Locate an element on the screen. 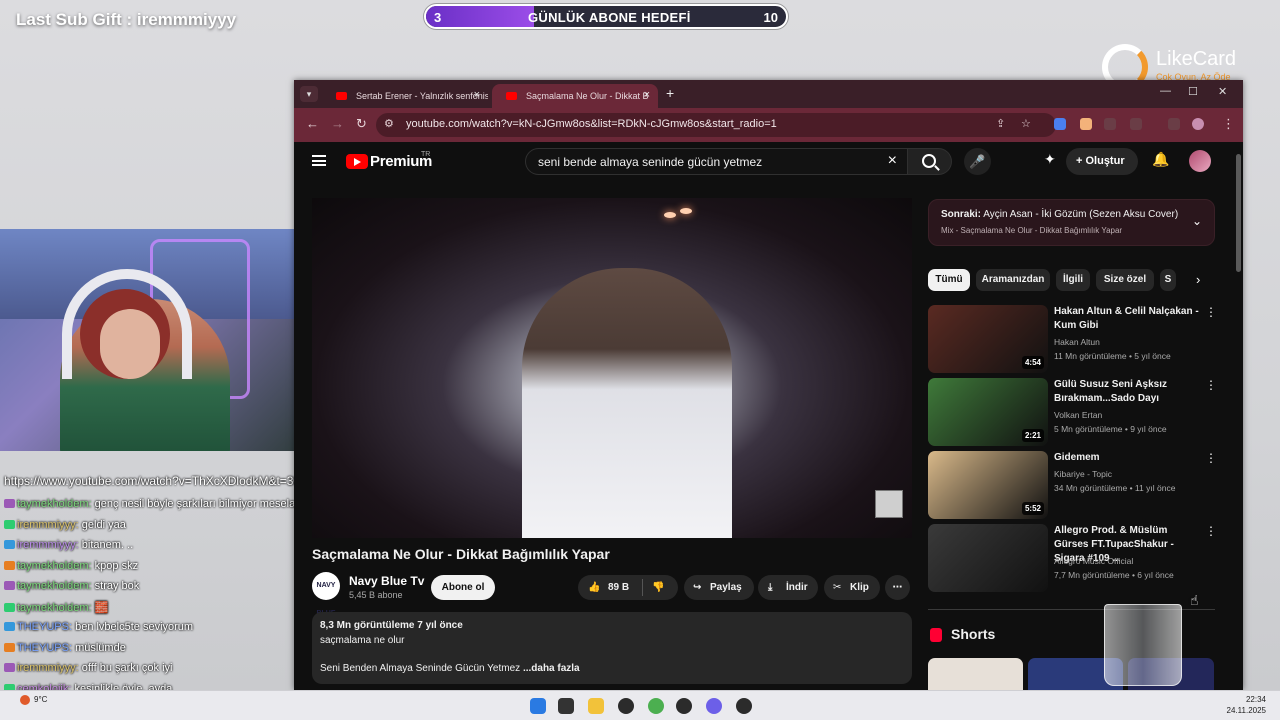  recommendation-thumbnail is located at coordinates (988, 558).